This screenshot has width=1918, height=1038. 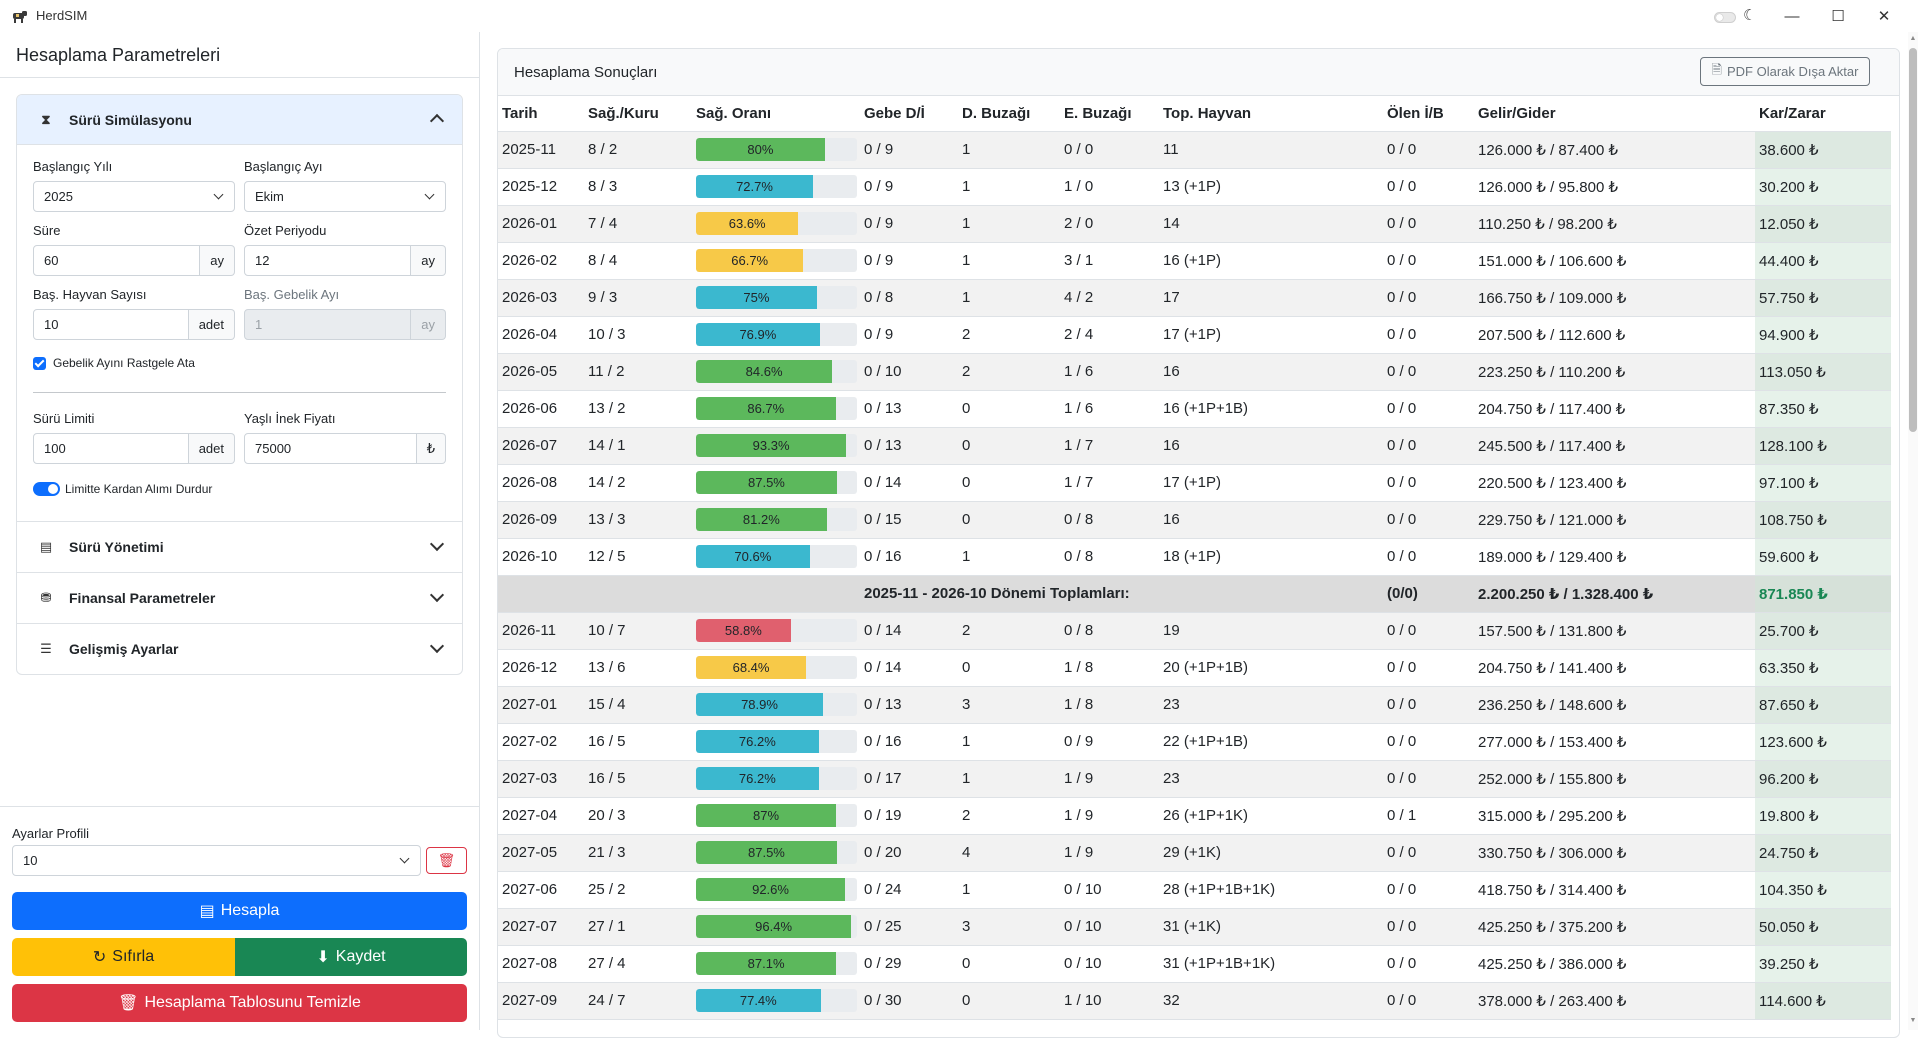 I want to click on milking-rate-bar: 87%, so click(x=776, y=815).